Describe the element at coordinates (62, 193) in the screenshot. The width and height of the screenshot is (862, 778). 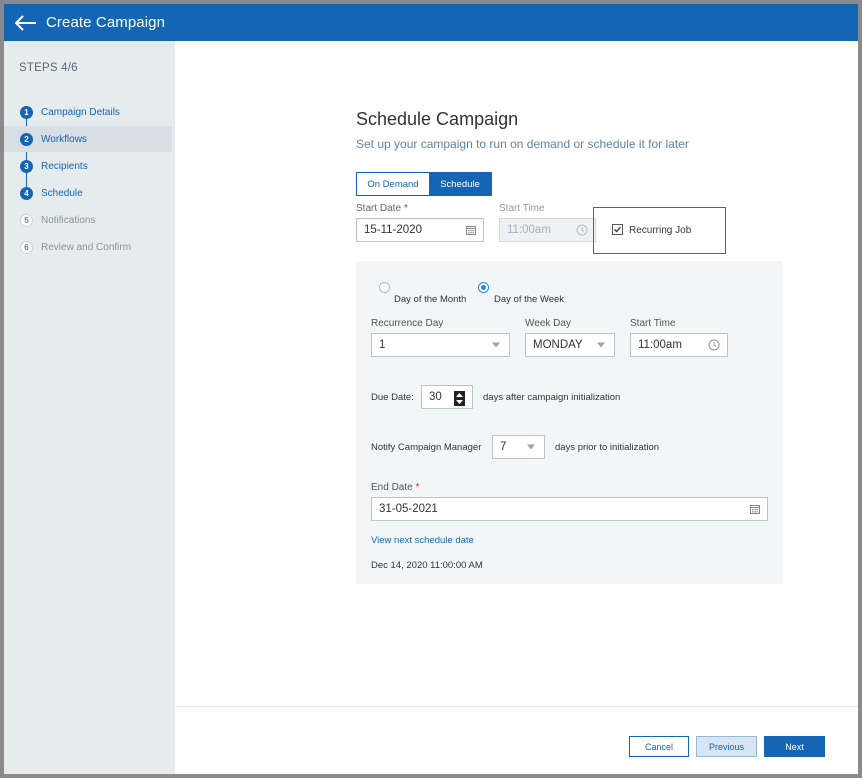
I see `step-label: Schedule` at that location.